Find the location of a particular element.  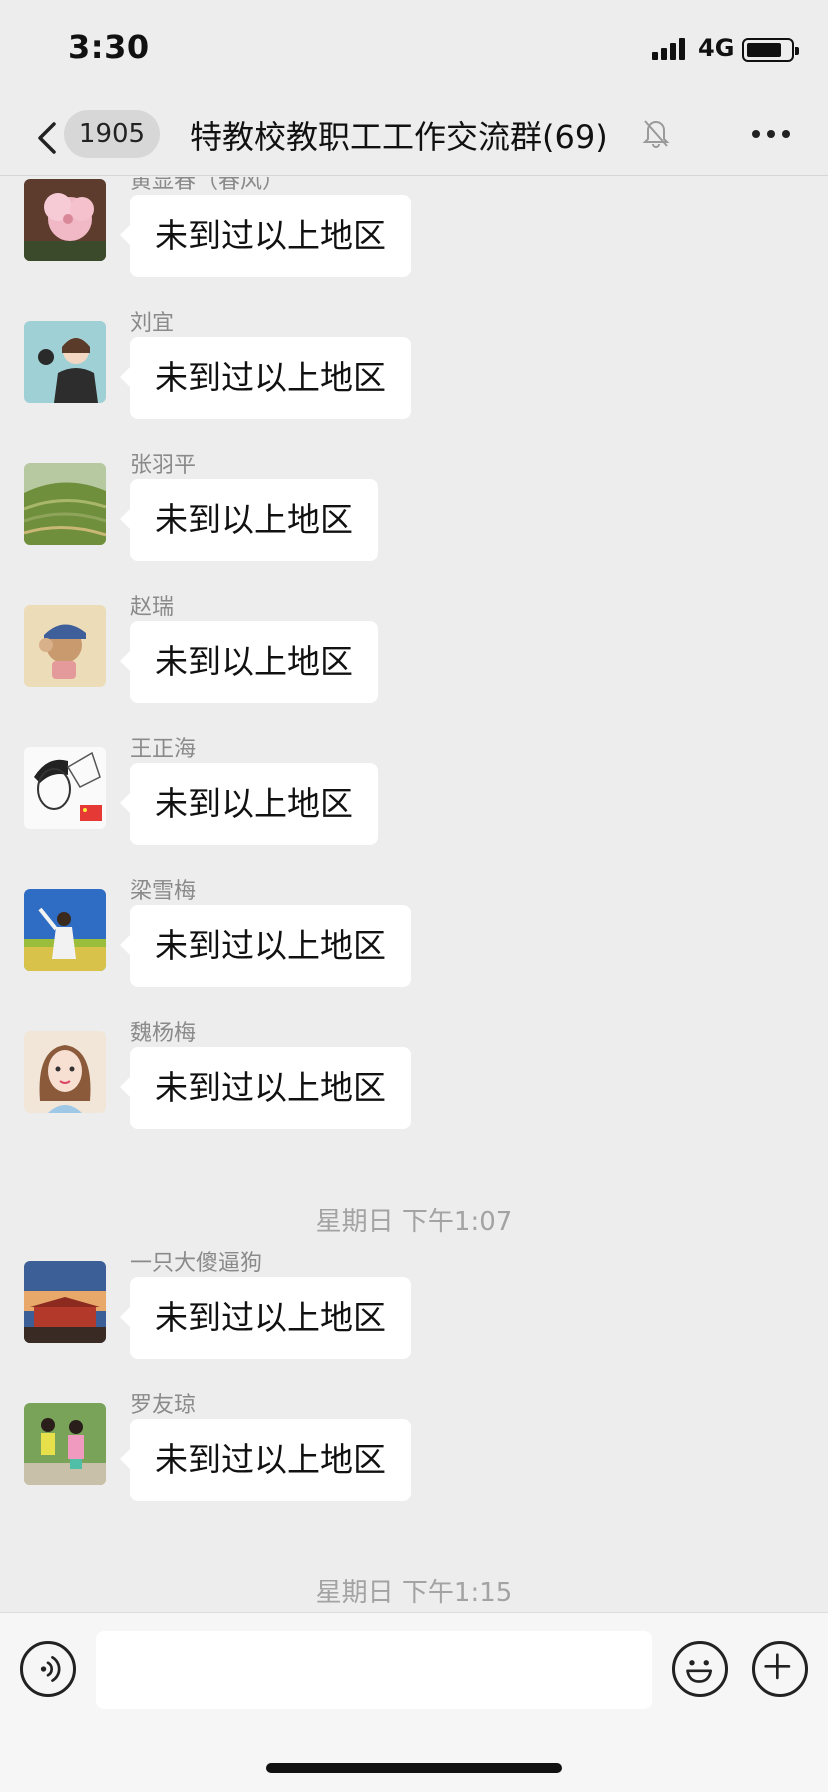

nav-bar: 1905 特教校教职工工作交流群(69) is located at coordinates (414, 138).